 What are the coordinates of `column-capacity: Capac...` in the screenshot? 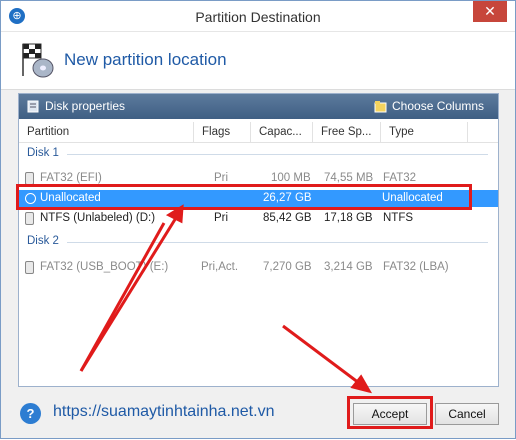 It's located at (282, 132).